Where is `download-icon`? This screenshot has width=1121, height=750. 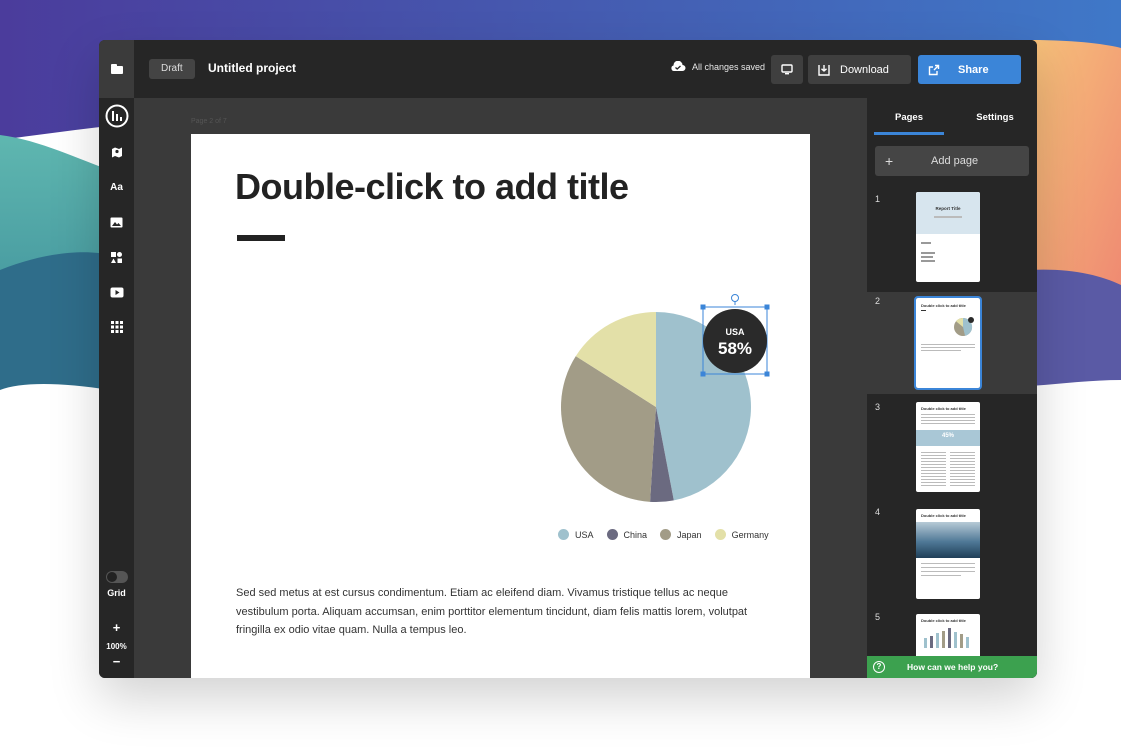 download-icon is located at coordinates (824, 70).